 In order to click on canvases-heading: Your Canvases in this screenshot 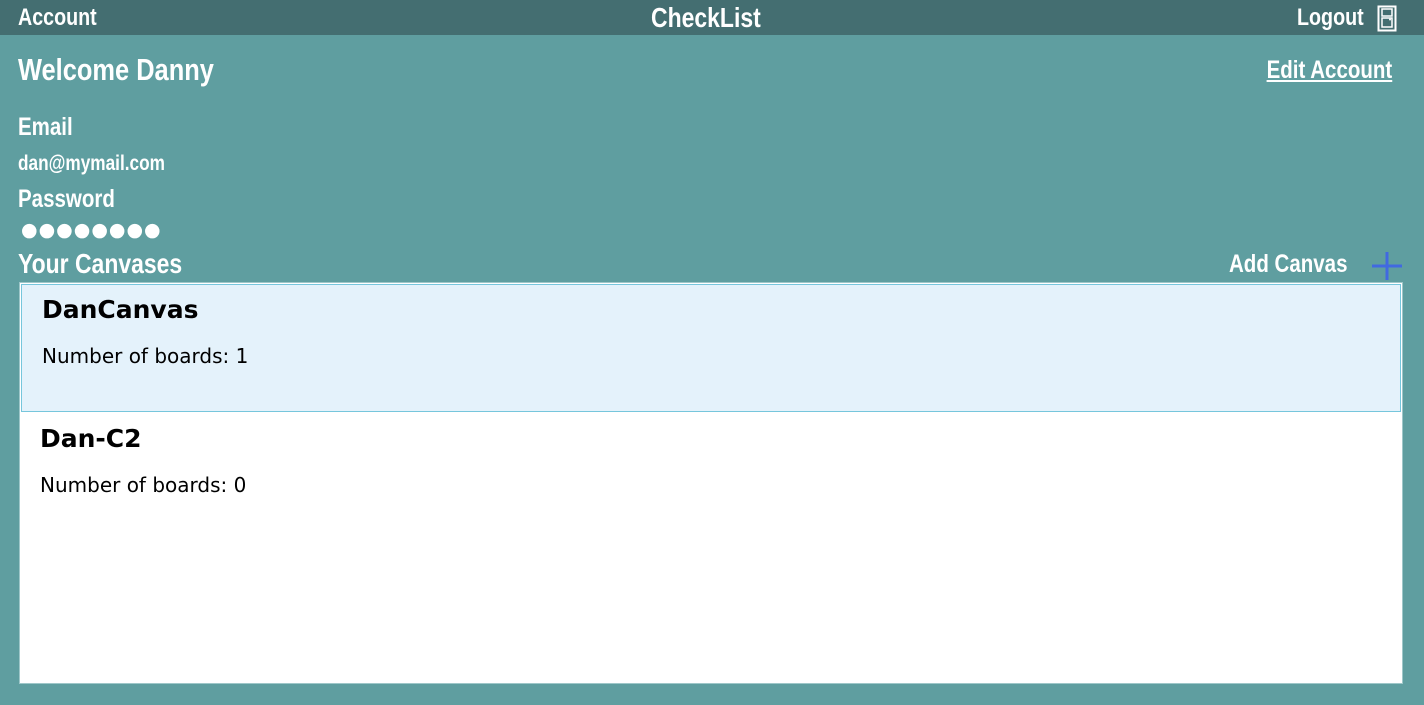, I will do `click(100, 263)`.